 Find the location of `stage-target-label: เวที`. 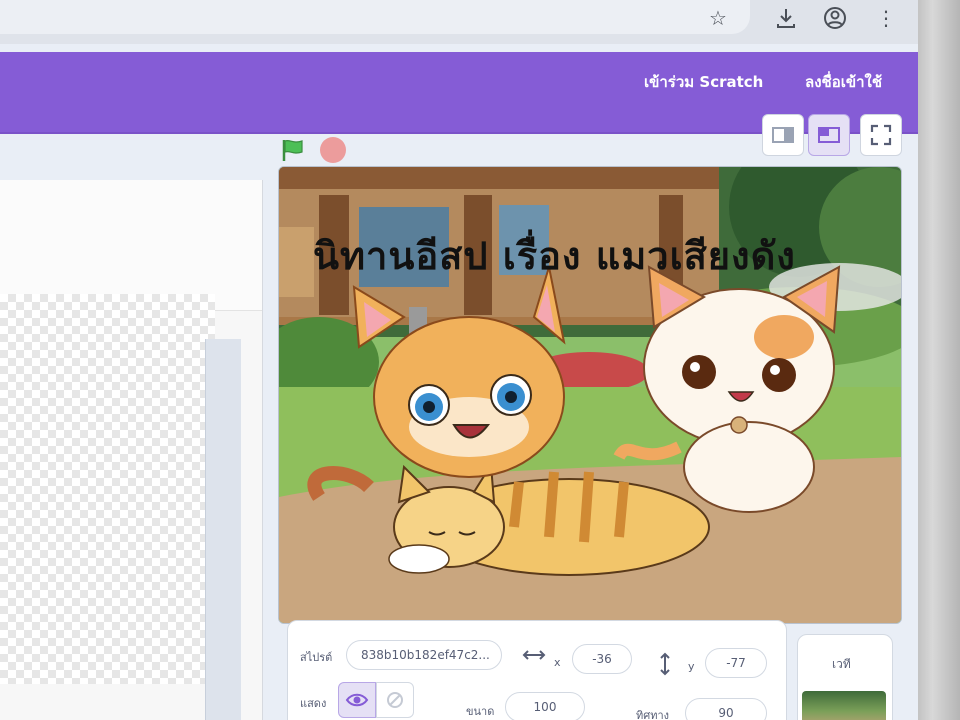

stage-target-label: เวที is located at coordinates (841, 664).